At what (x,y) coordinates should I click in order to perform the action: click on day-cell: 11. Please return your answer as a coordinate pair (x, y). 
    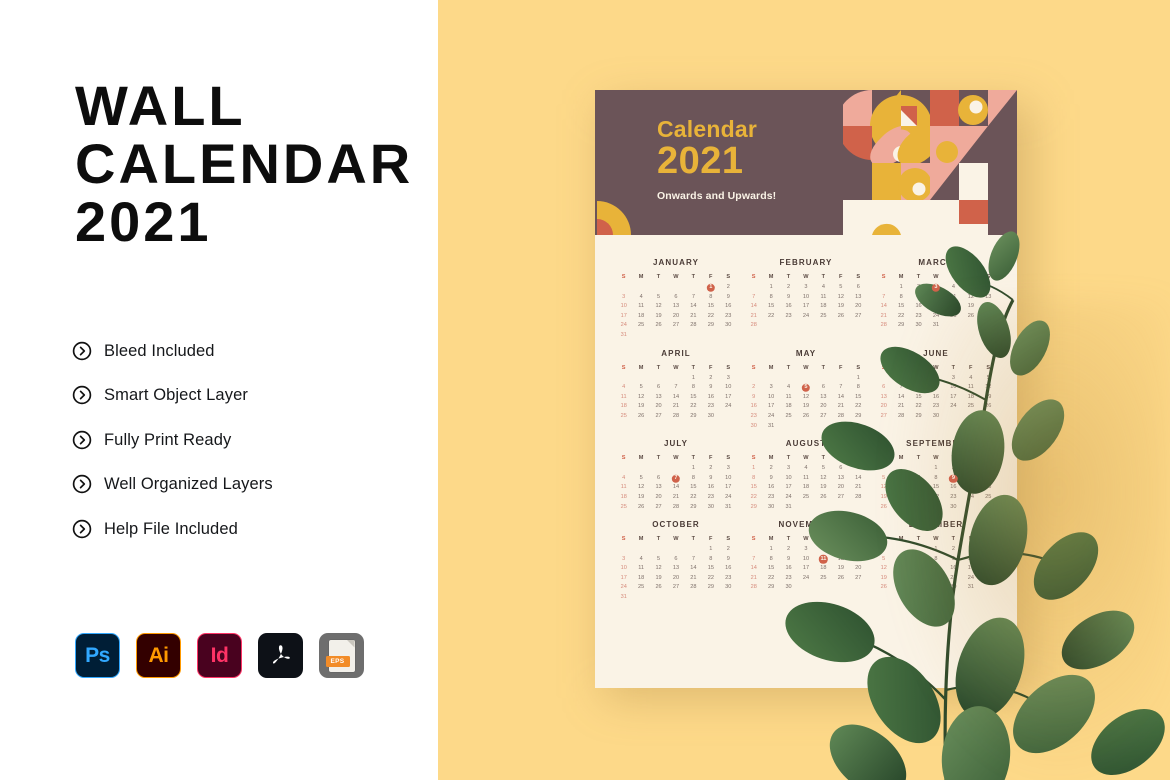
    Looking at the image, I should click on (988, 558).